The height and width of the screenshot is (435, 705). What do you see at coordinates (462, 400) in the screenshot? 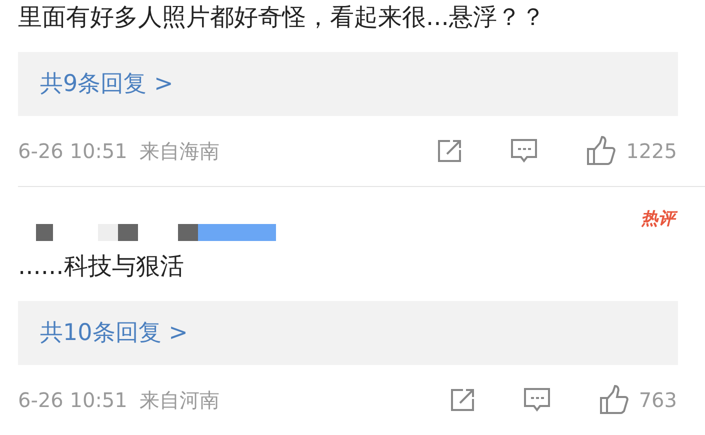
I see `share-icon` at bounding box center [462, 400].